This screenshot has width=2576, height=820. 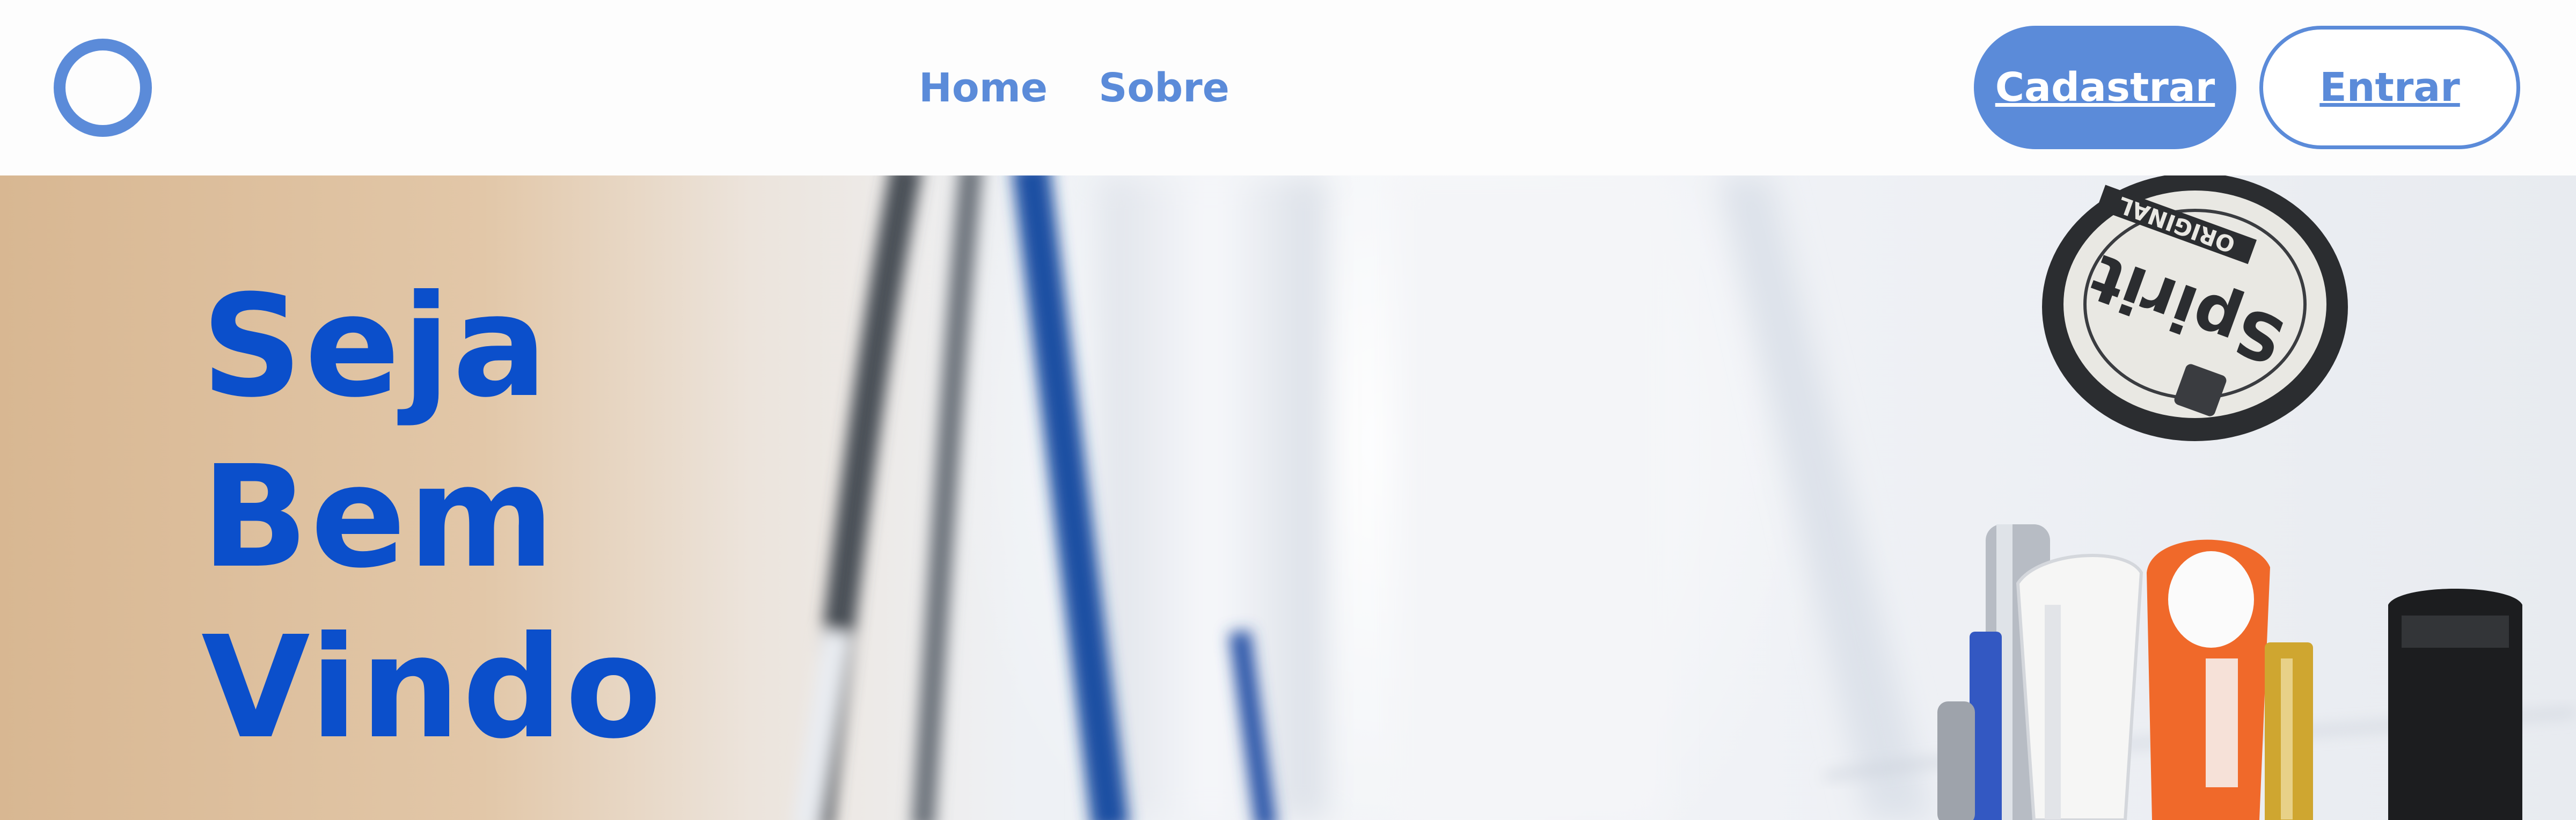 I want to click on hero-title: Seja Bem Vindo, so click(x=469, y=517).